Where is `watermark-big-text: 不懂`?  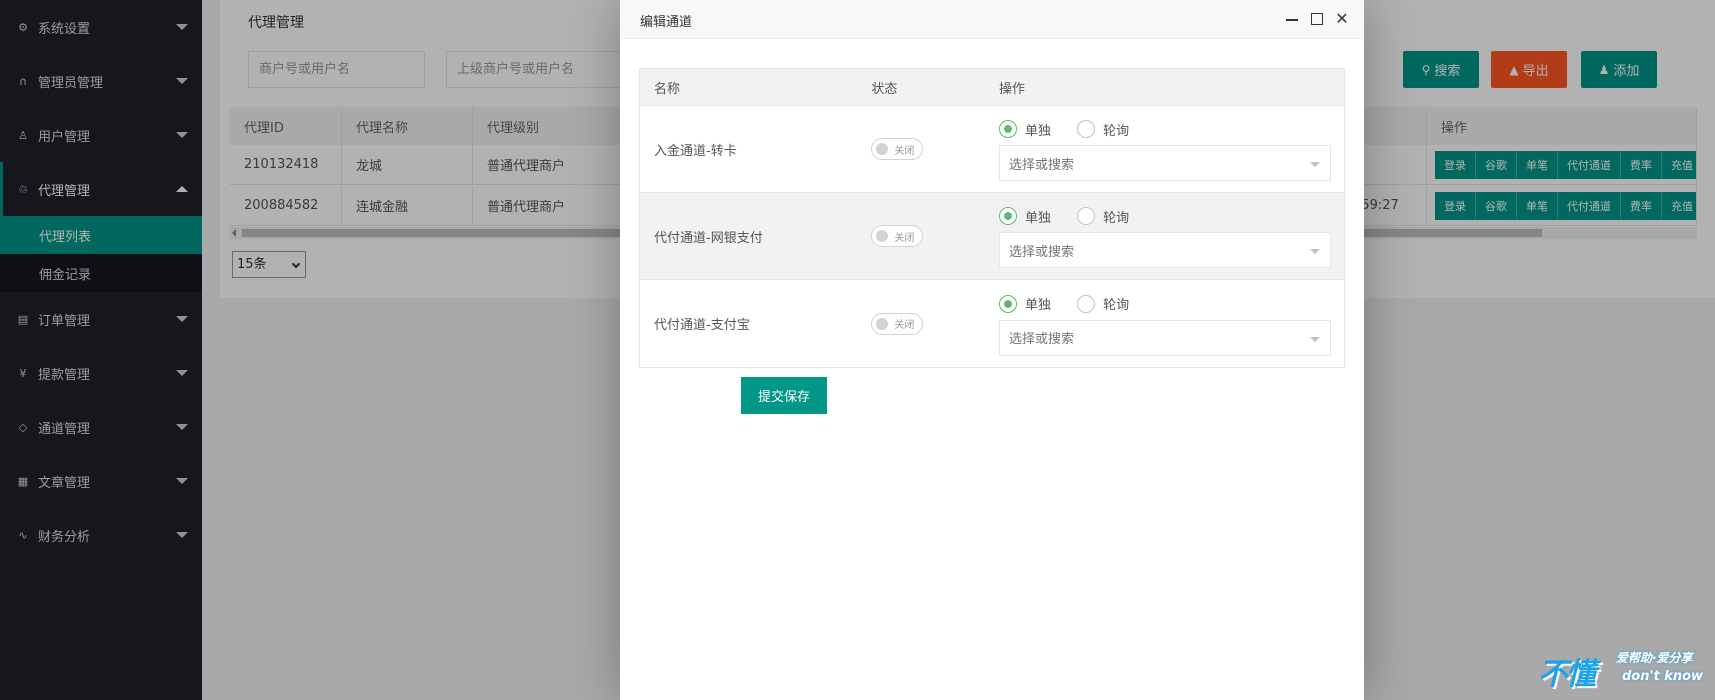 watermark-big-text: 不懂 is located at coordinates (1567, 674).